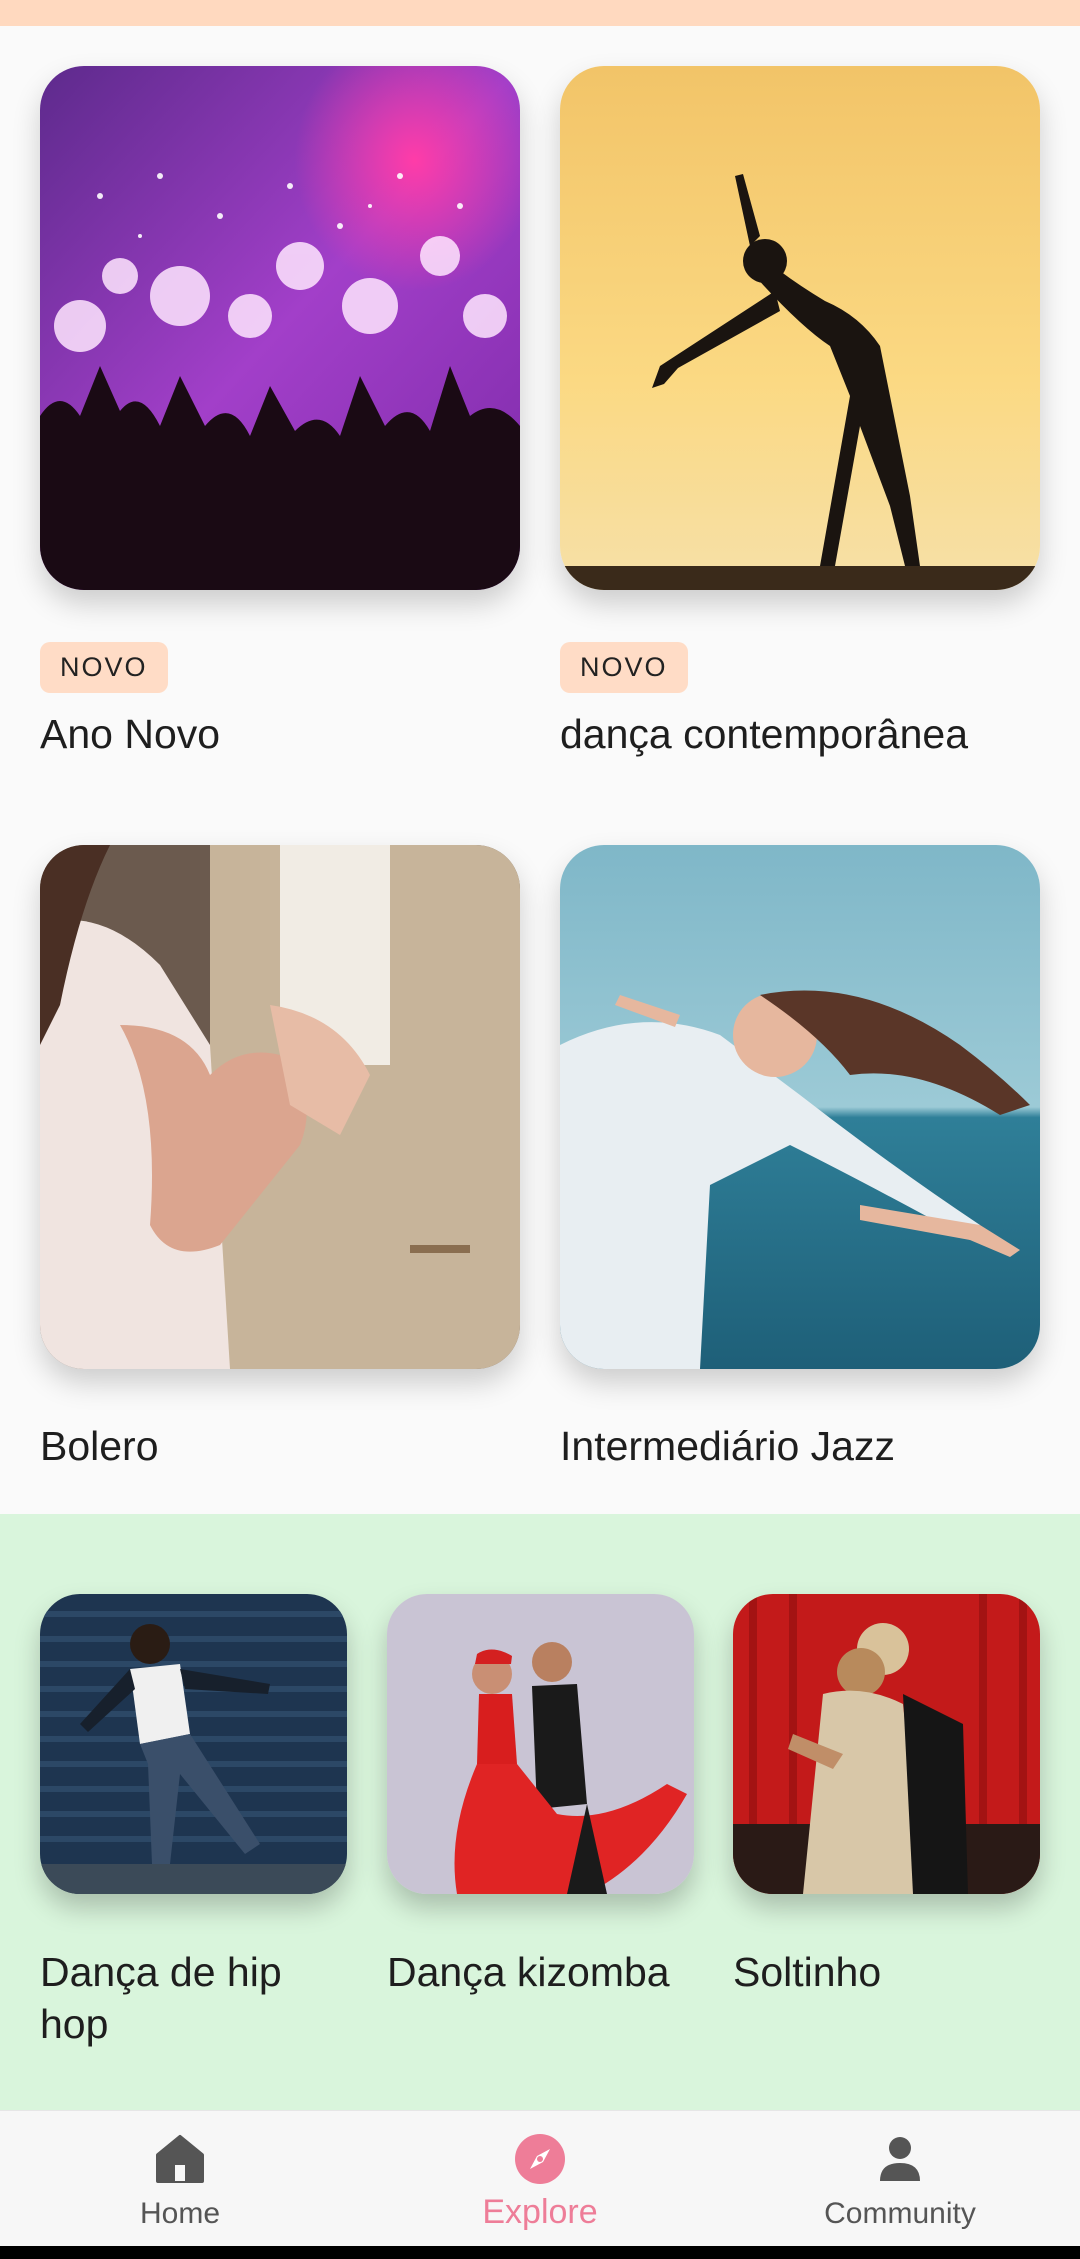 Image resolution: width=1080 pixels, height=2259 pixels. What do you see at coordinates (180, 2159) in the screenshot?
I see `home-icon` at bounding box center [180, 2159].